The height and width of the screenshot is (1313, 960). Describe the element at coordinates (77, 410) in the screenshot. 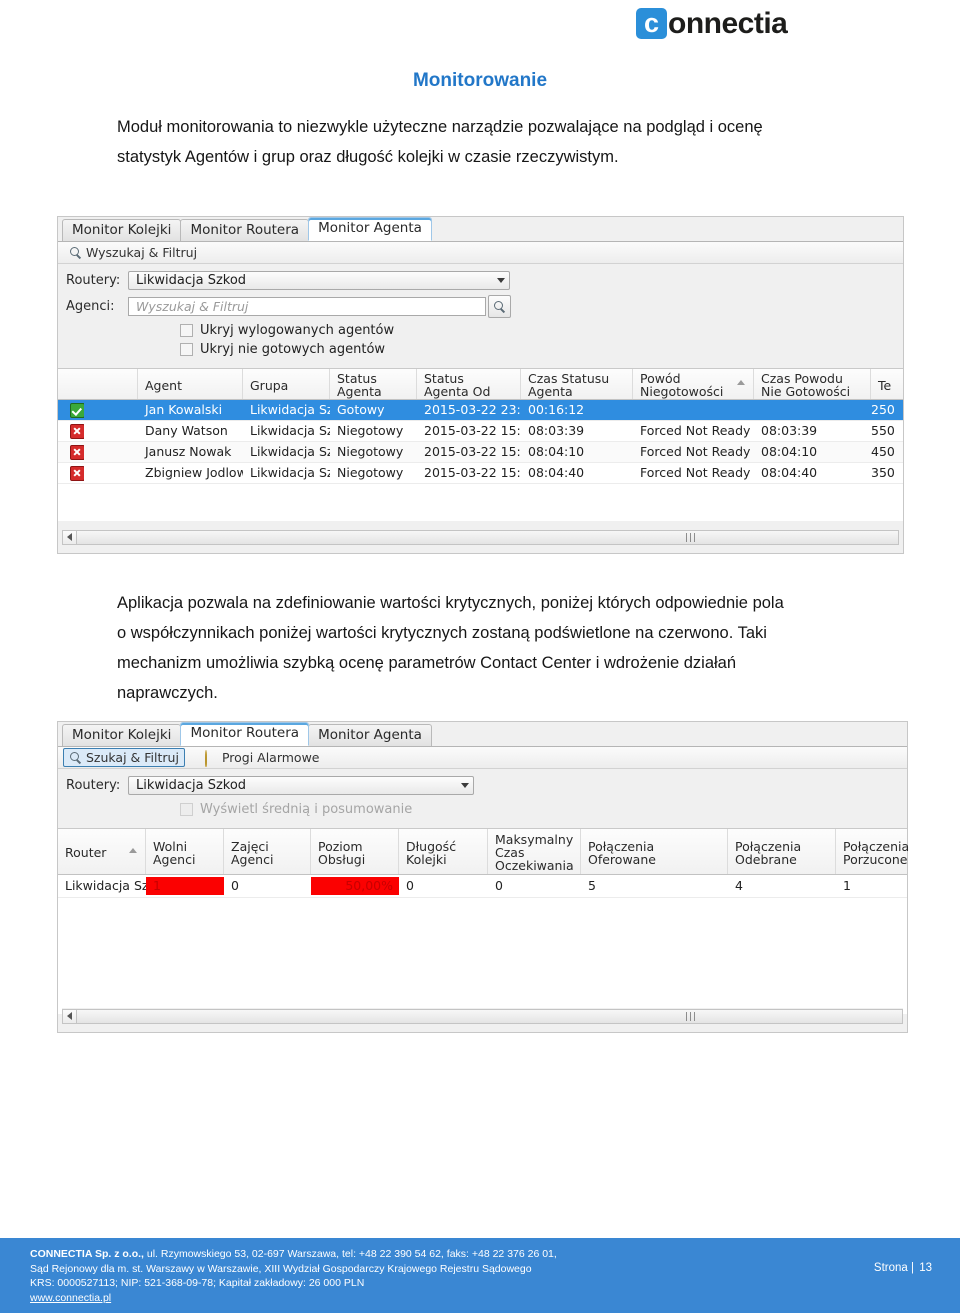

I see `agent-ready-icon` at that location.